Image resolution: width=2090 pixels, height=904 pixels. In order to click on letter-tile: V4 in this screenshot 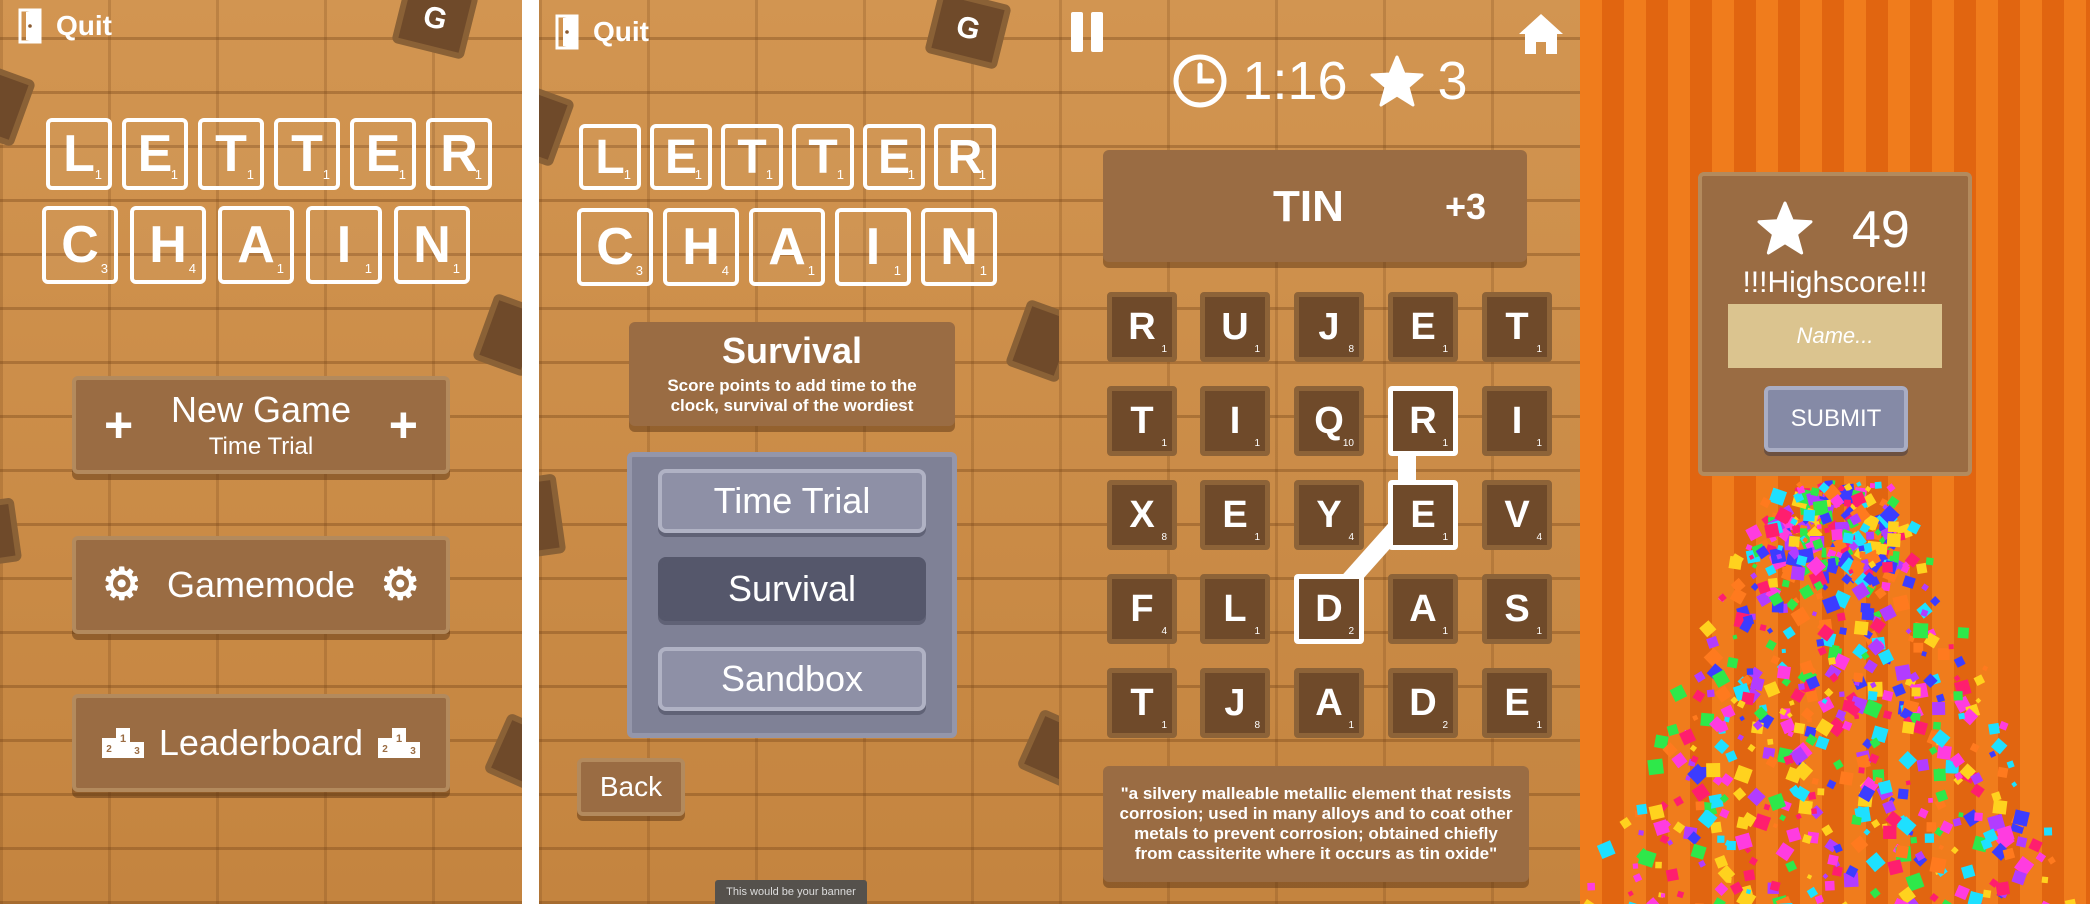, I will do `click(1517, 515)`.